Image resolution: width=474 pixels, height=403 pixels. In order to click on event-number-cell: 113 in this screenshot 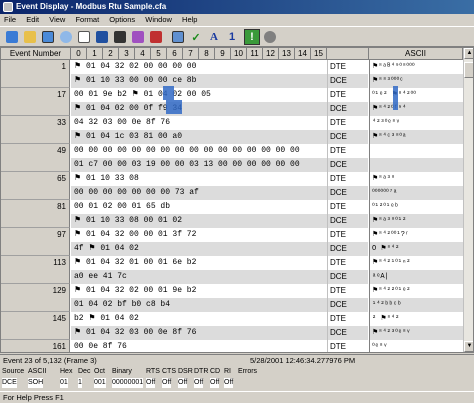, I will do `click(35, 270)`.